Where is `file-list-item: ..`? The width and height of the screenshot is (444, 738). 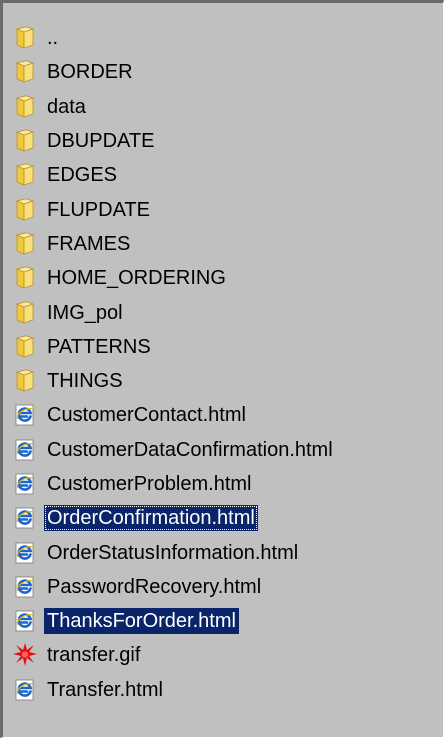
file-list-item: .. is located at coordinates (222, 38).